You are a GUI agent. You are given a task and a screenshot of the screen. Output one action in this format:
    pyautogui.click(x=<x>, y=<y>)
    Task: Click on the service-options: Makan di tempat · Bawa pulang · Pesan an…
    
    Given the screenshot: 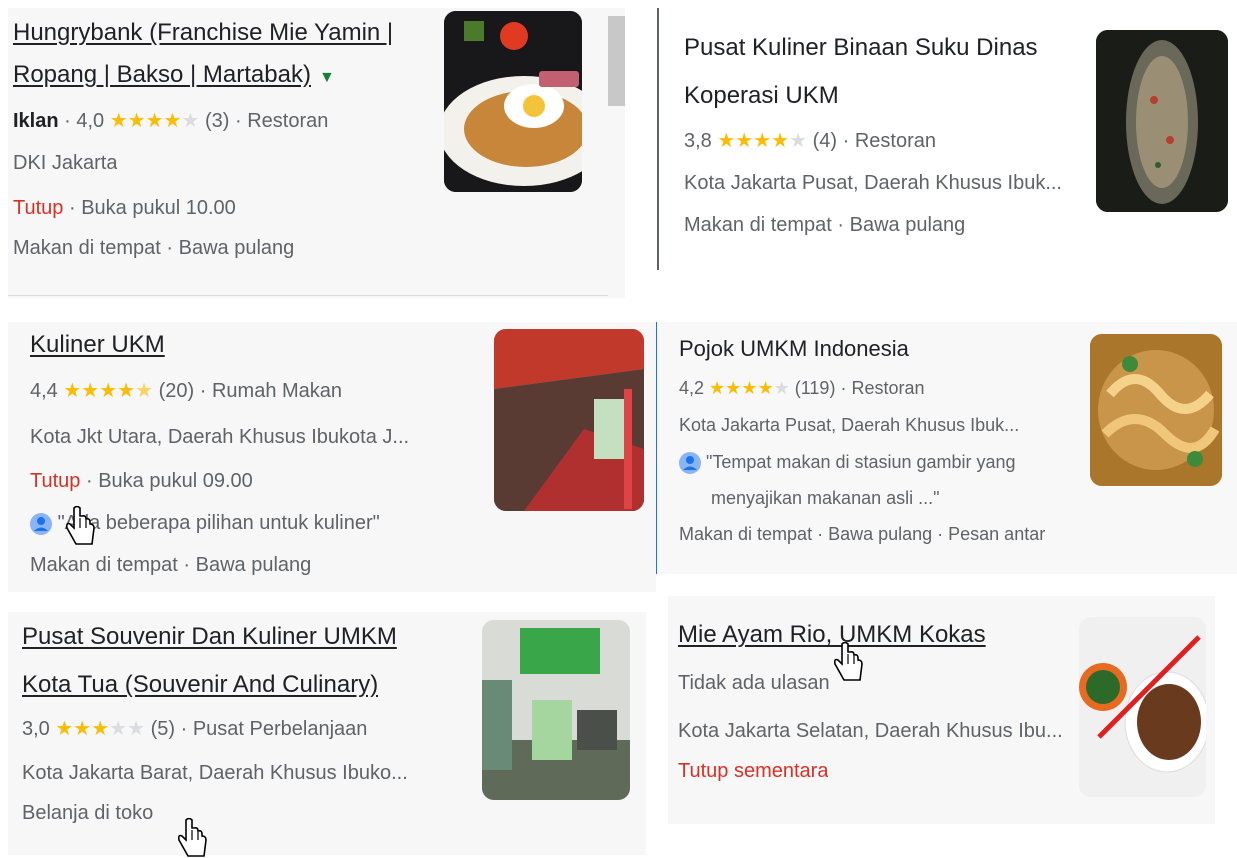 What is the action you would take?
    pyautogui.click(x=862, y=534)
    